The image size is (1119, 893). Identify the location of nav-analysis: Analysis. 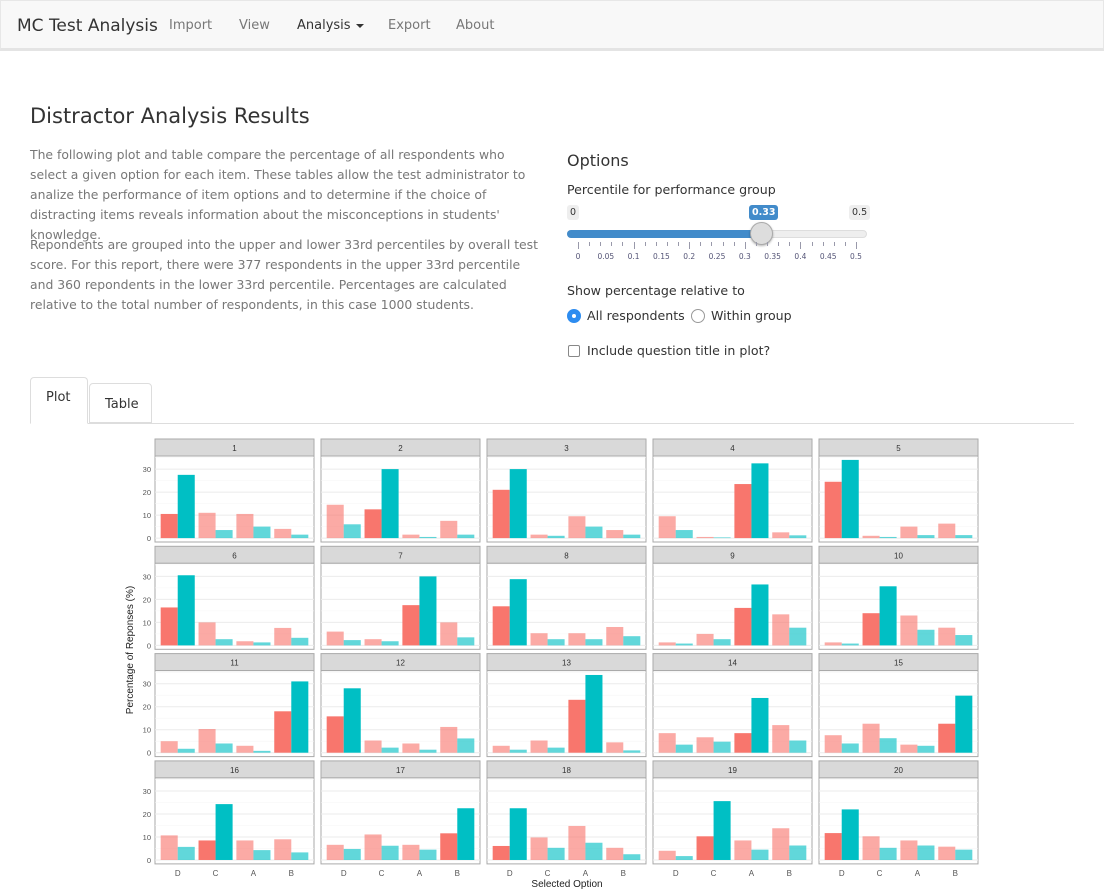
(330, 25).